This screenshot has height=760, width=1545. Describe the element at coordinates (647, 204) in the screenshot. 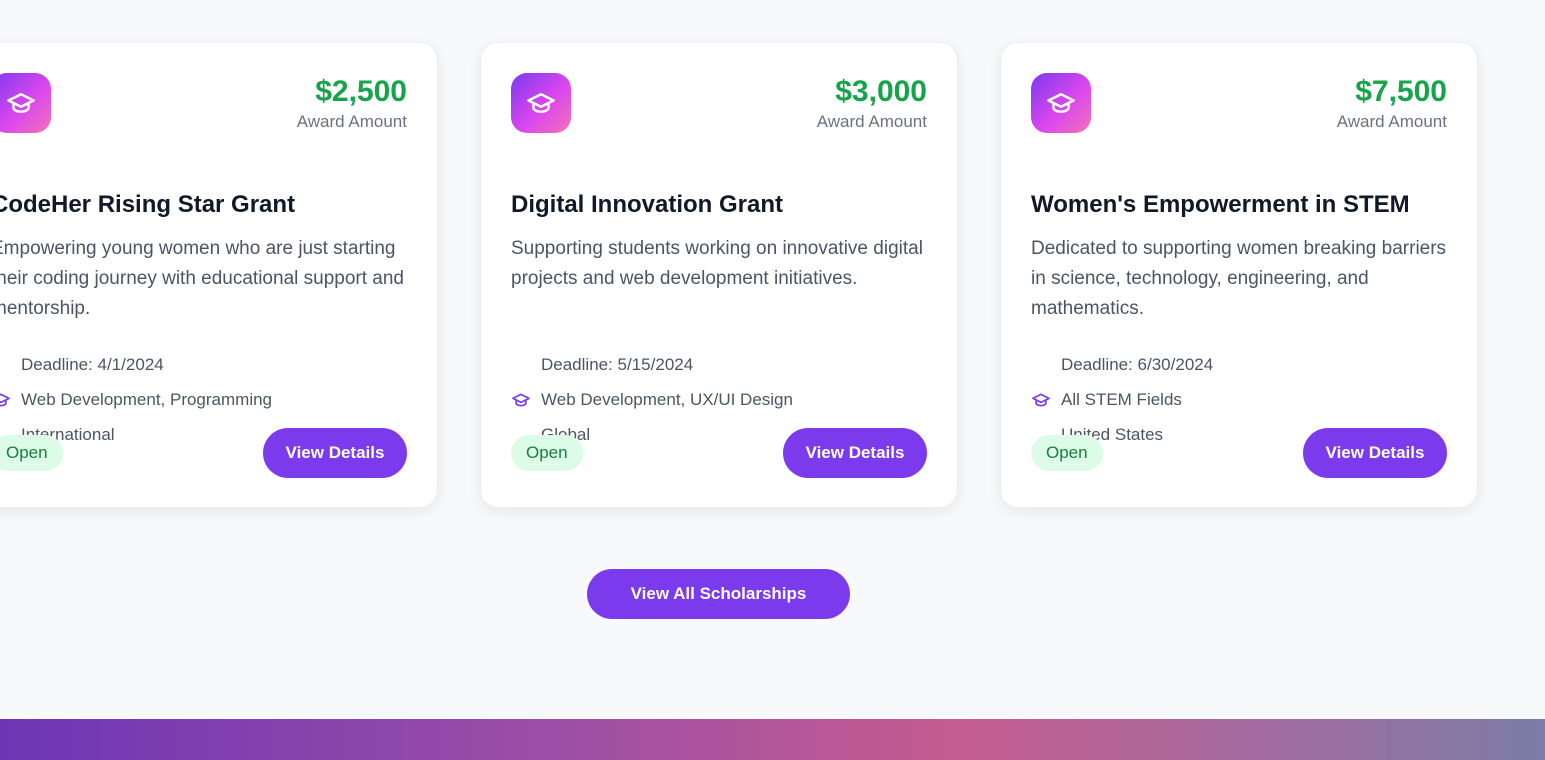

I see `card-title: Digital Innovation Grant` at that location.